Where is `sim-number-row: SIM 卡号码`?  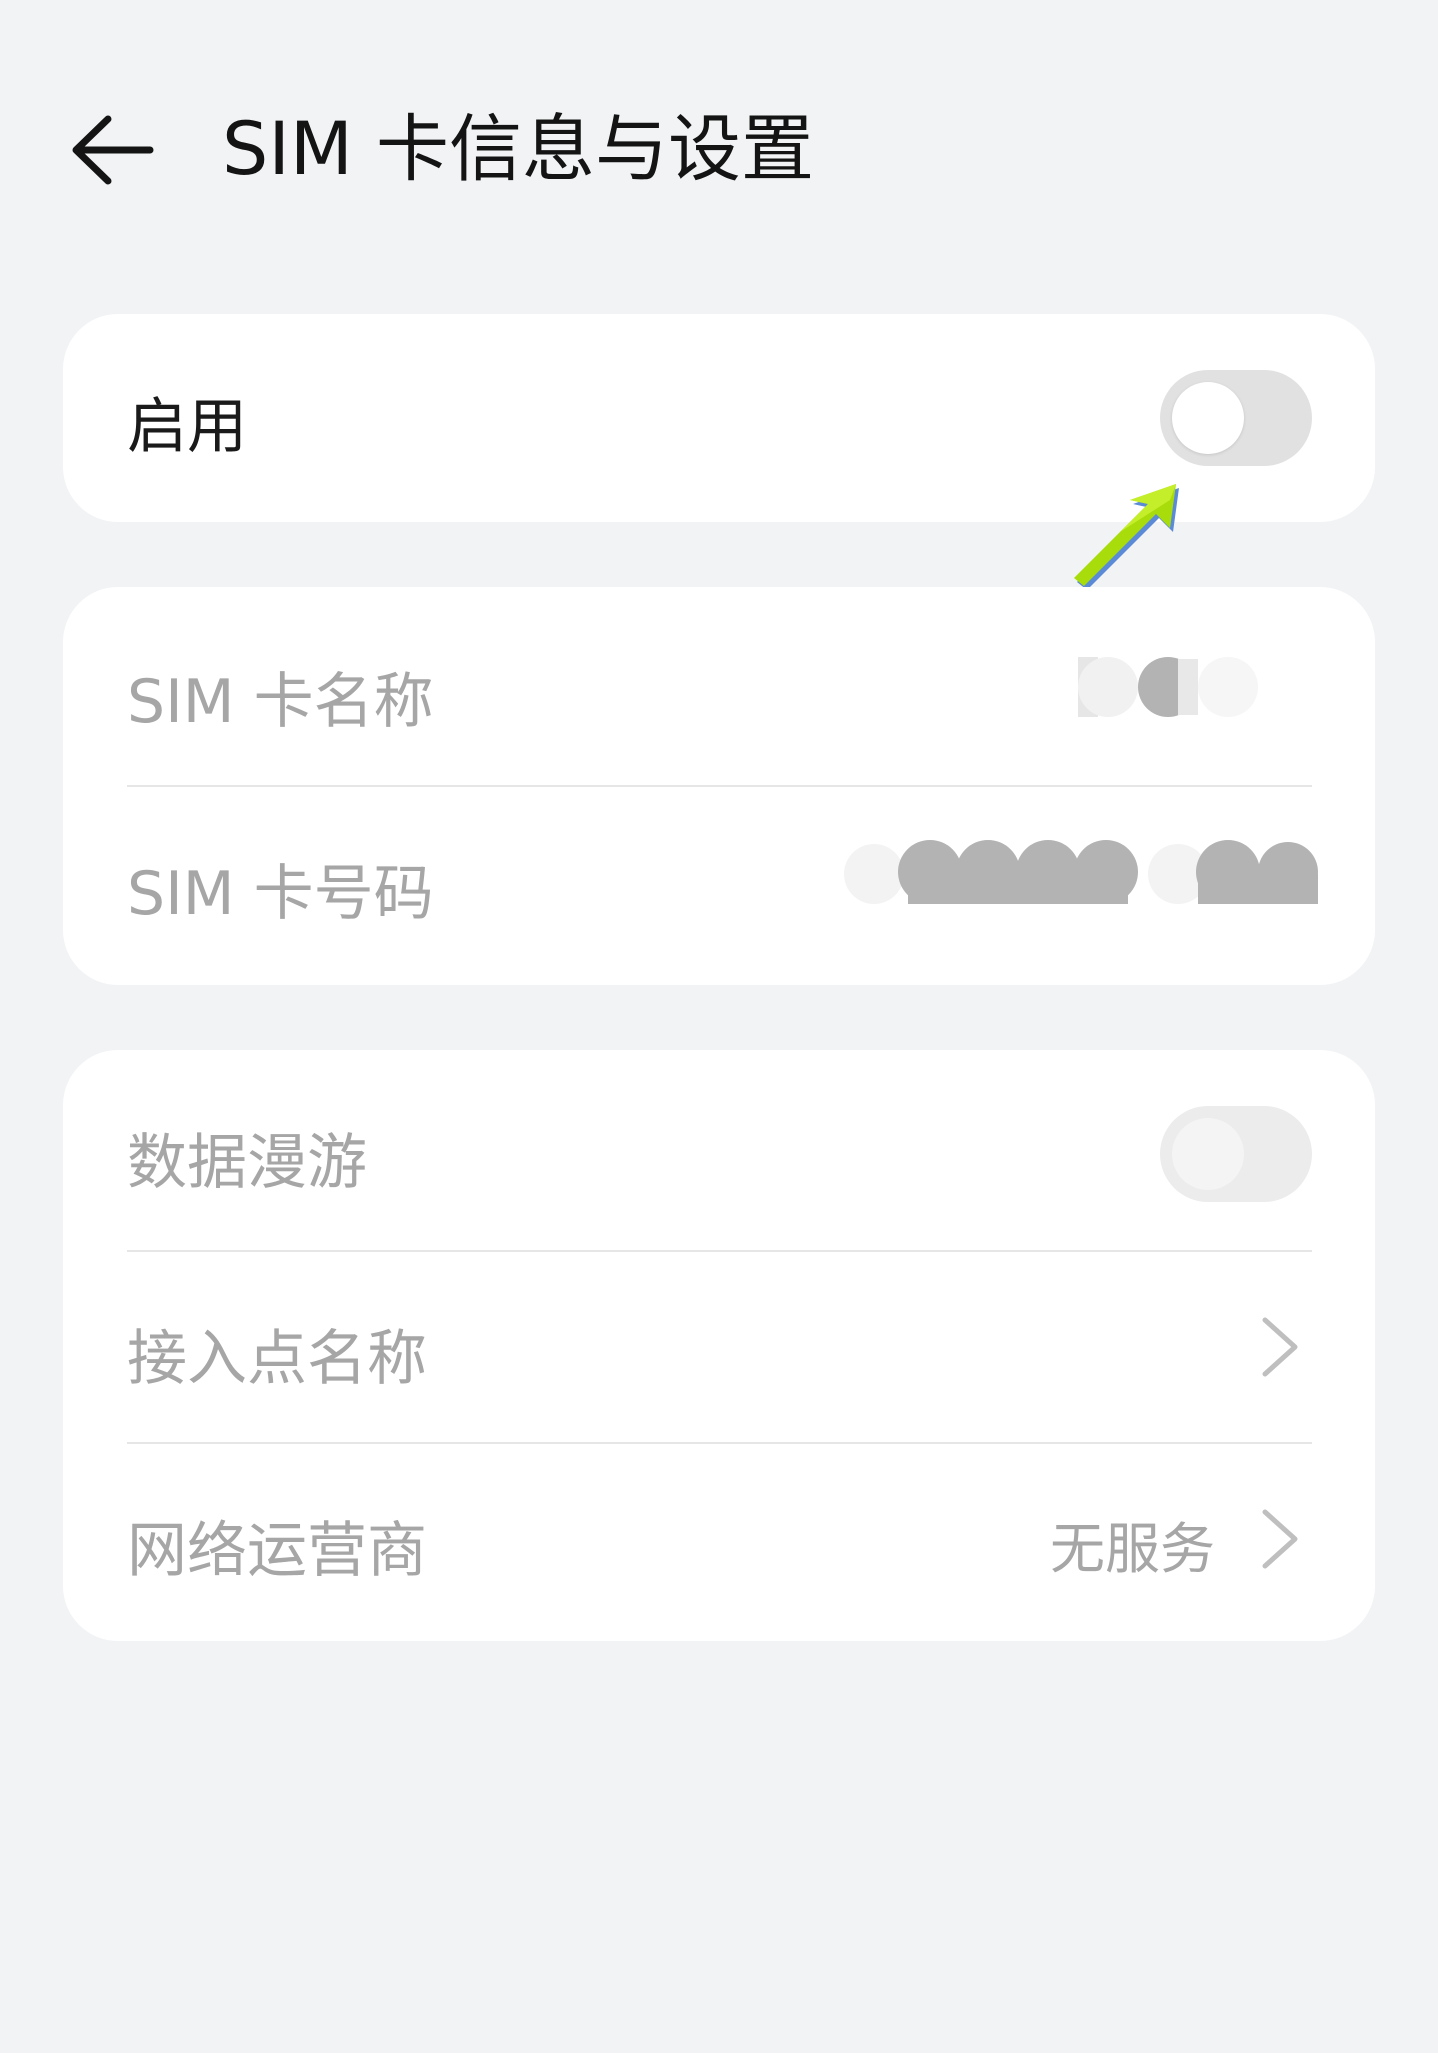 sim-number-row: SIM 卡号码 is located at coordinates (719, 886).